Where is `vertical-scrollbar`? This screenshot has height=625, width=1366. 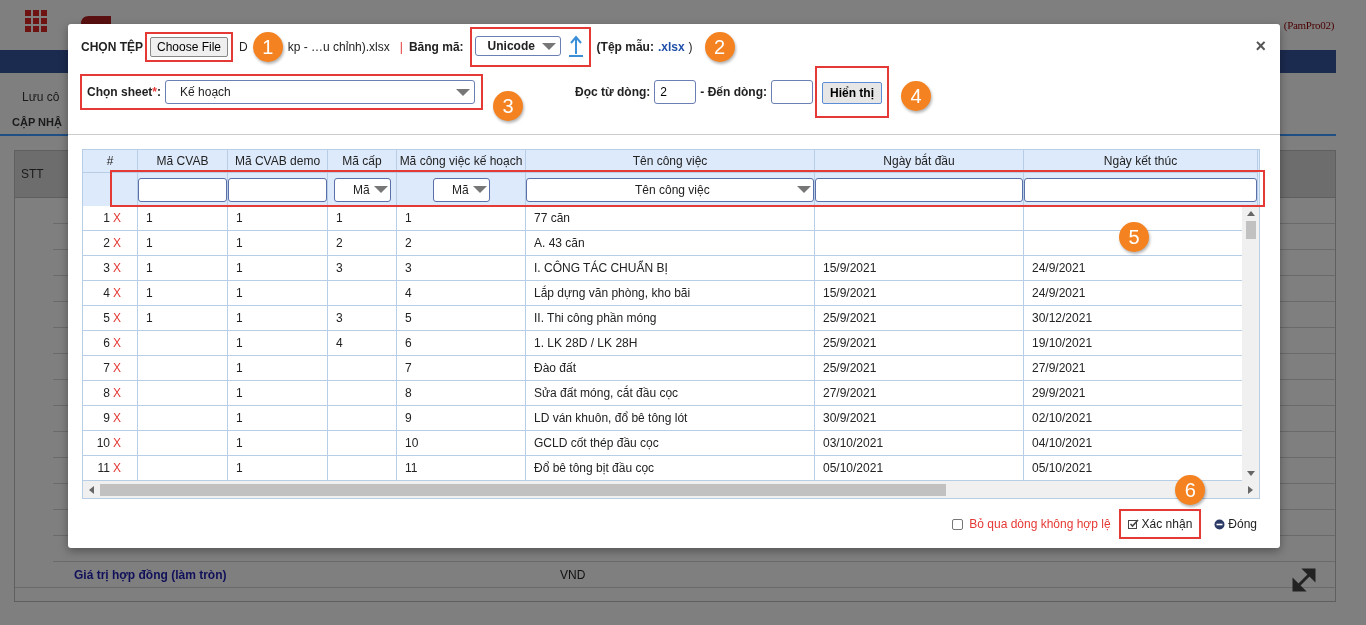
vertical-scrollbar is located at coordinates (1250, 343).